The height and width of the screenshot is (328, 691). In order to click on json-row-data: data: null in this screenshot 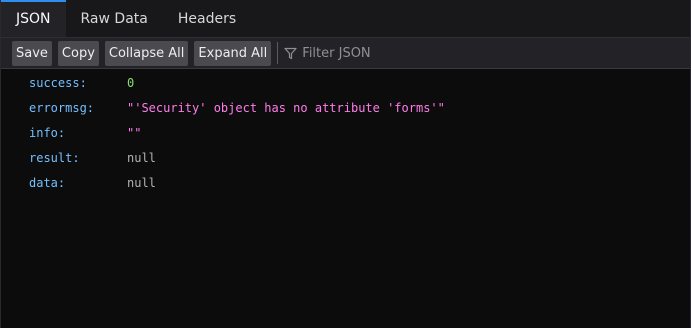, I will do `click(345, 182)`.